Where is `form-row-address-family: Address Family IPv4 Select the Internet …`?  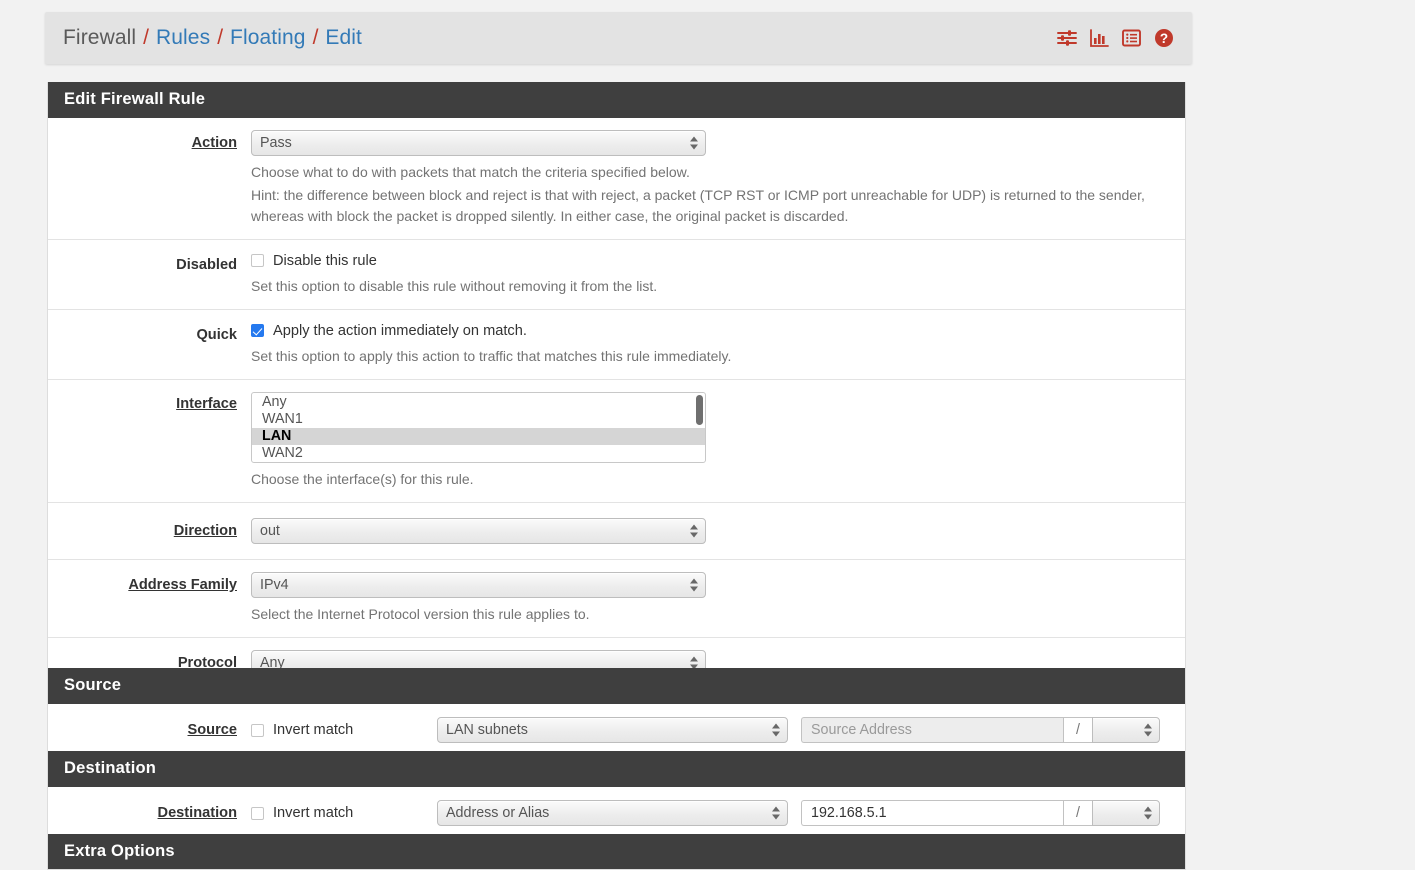 form-row-address-family: Address Family IPv4 Select the Internet … is located at coordinates (616, 599).